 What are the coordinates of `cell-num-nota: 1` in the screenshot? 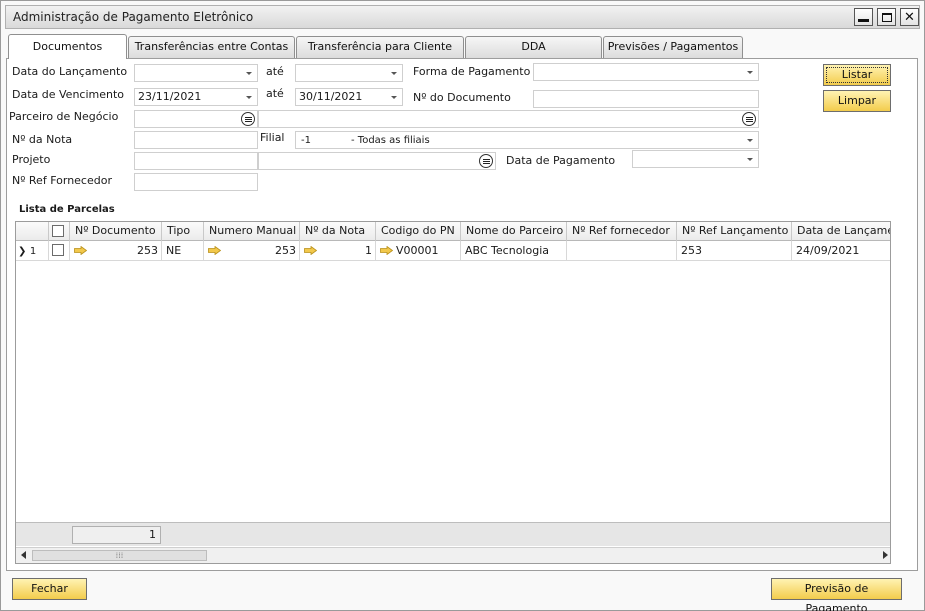 It's located at (338, 251).